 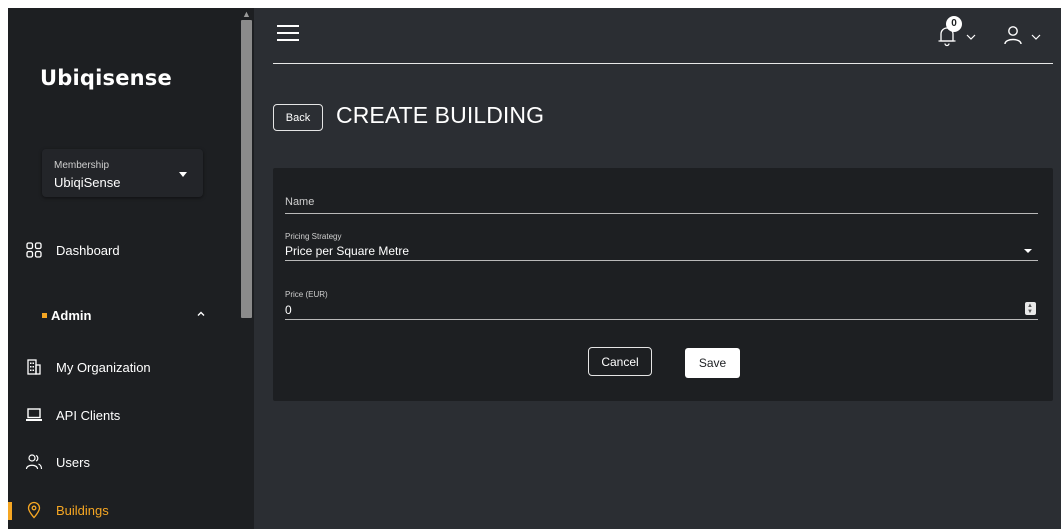 What do you see at coordinates (306, 294) in the screenshot?
I see `price-label: Price (EUR)` at bounding box center [306, 294].